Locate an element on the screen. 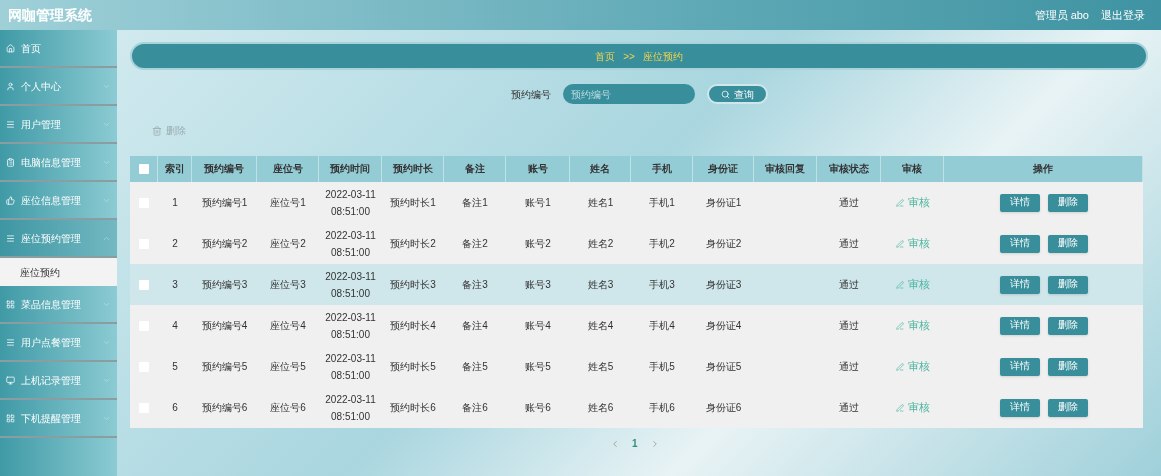  table-cell-text: 预约编号4 is located at coordinates (224, 326).